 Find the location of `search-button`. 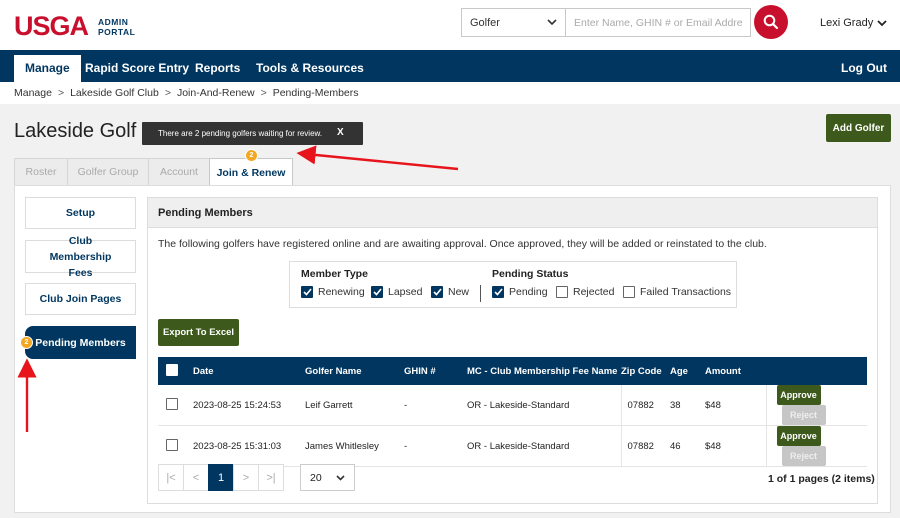

search-button is located at coordinates (771, 22).